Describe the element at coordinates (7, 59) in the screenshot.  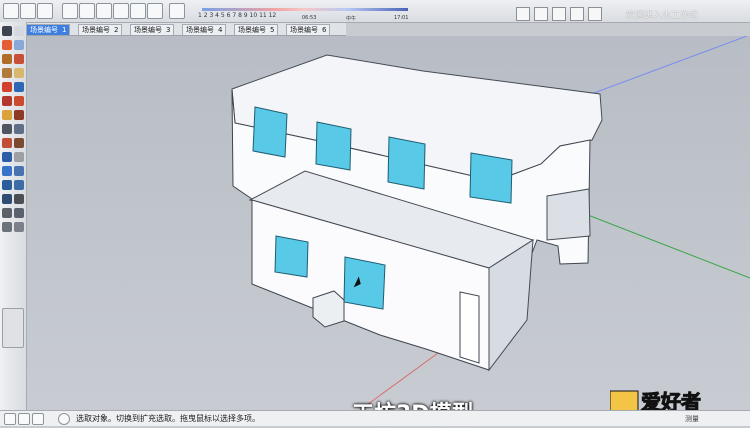
I see `rectangle-icon` at that location.